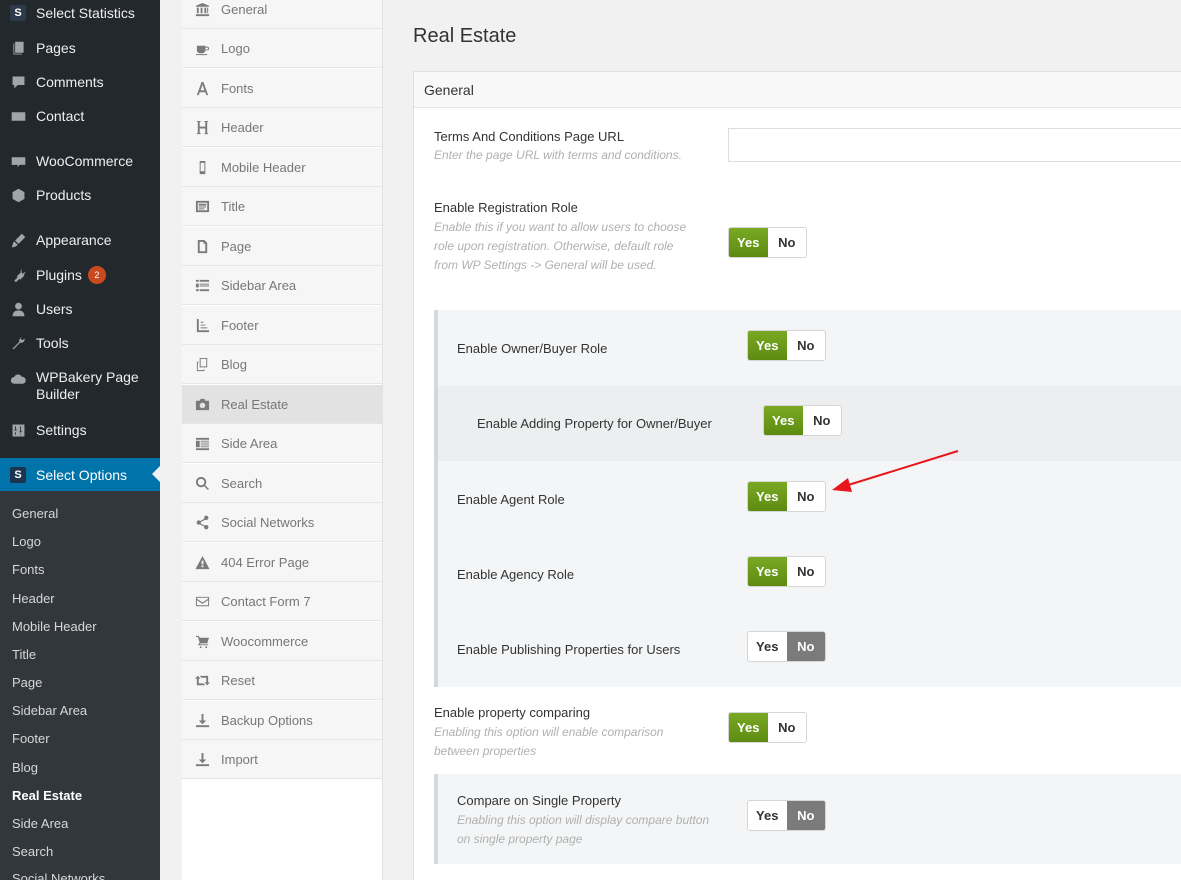 The width and height of the screenshot is (1181, 880). What do you see at coordinates (282, 206) in the screenshot?
I see `nav-title: Title` at bounding box center [282, 206].